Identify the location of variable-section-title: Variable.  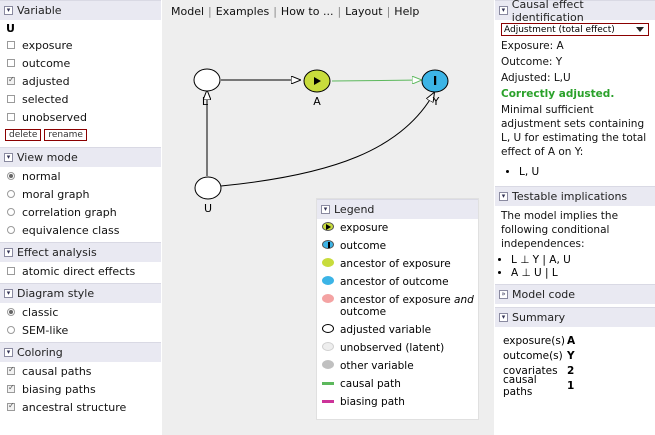
(39, 10).